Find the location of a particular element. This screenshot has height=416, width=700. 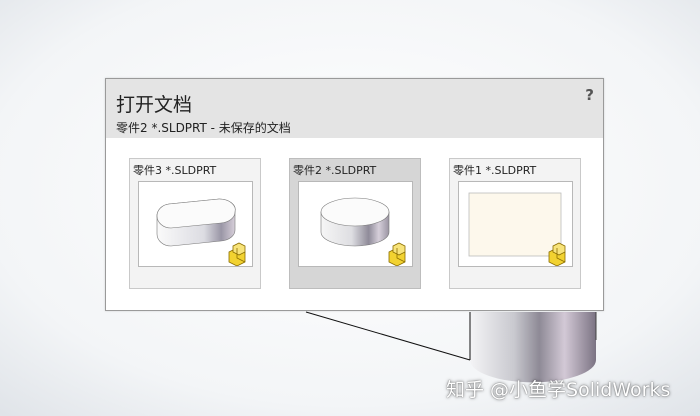

cylinder-part-thumbnail-icon is located at coordinates (355, 222).